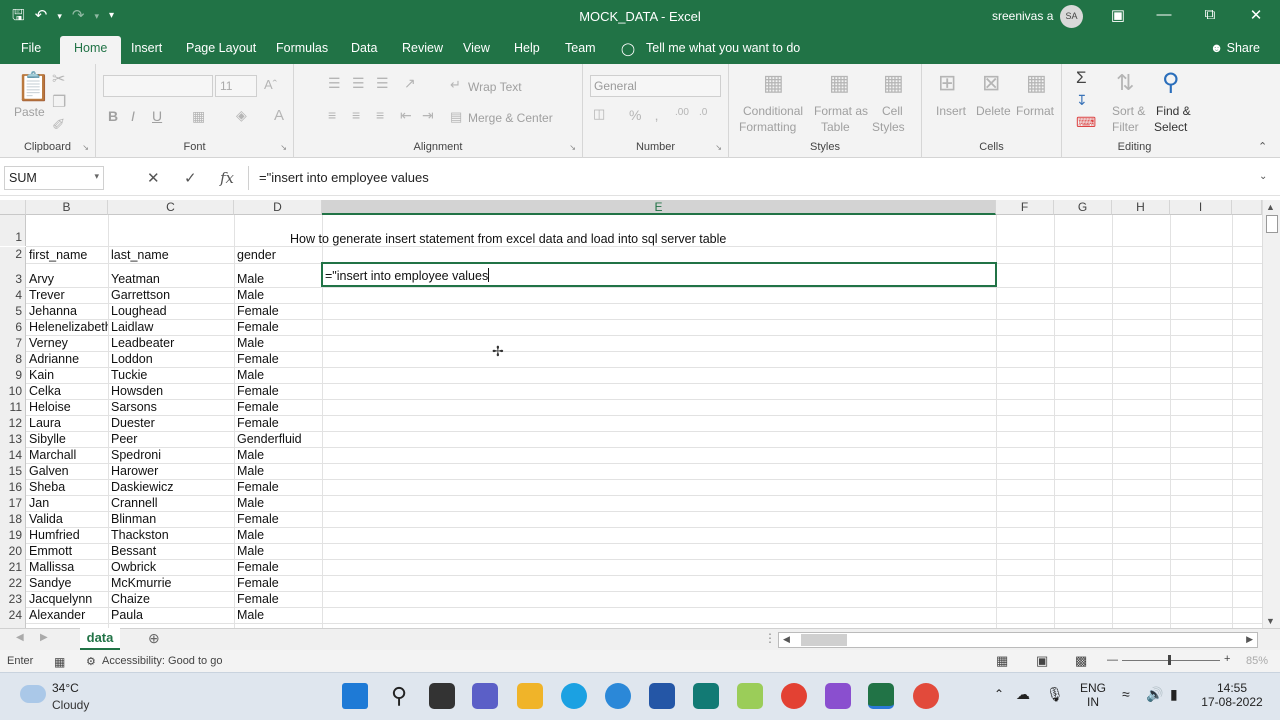 This screenshot has width=1280, height=720. What do you see at coordinates (133, 116) in the screenshot?
I see `italic-button: I` at bounding box center [133, 116].